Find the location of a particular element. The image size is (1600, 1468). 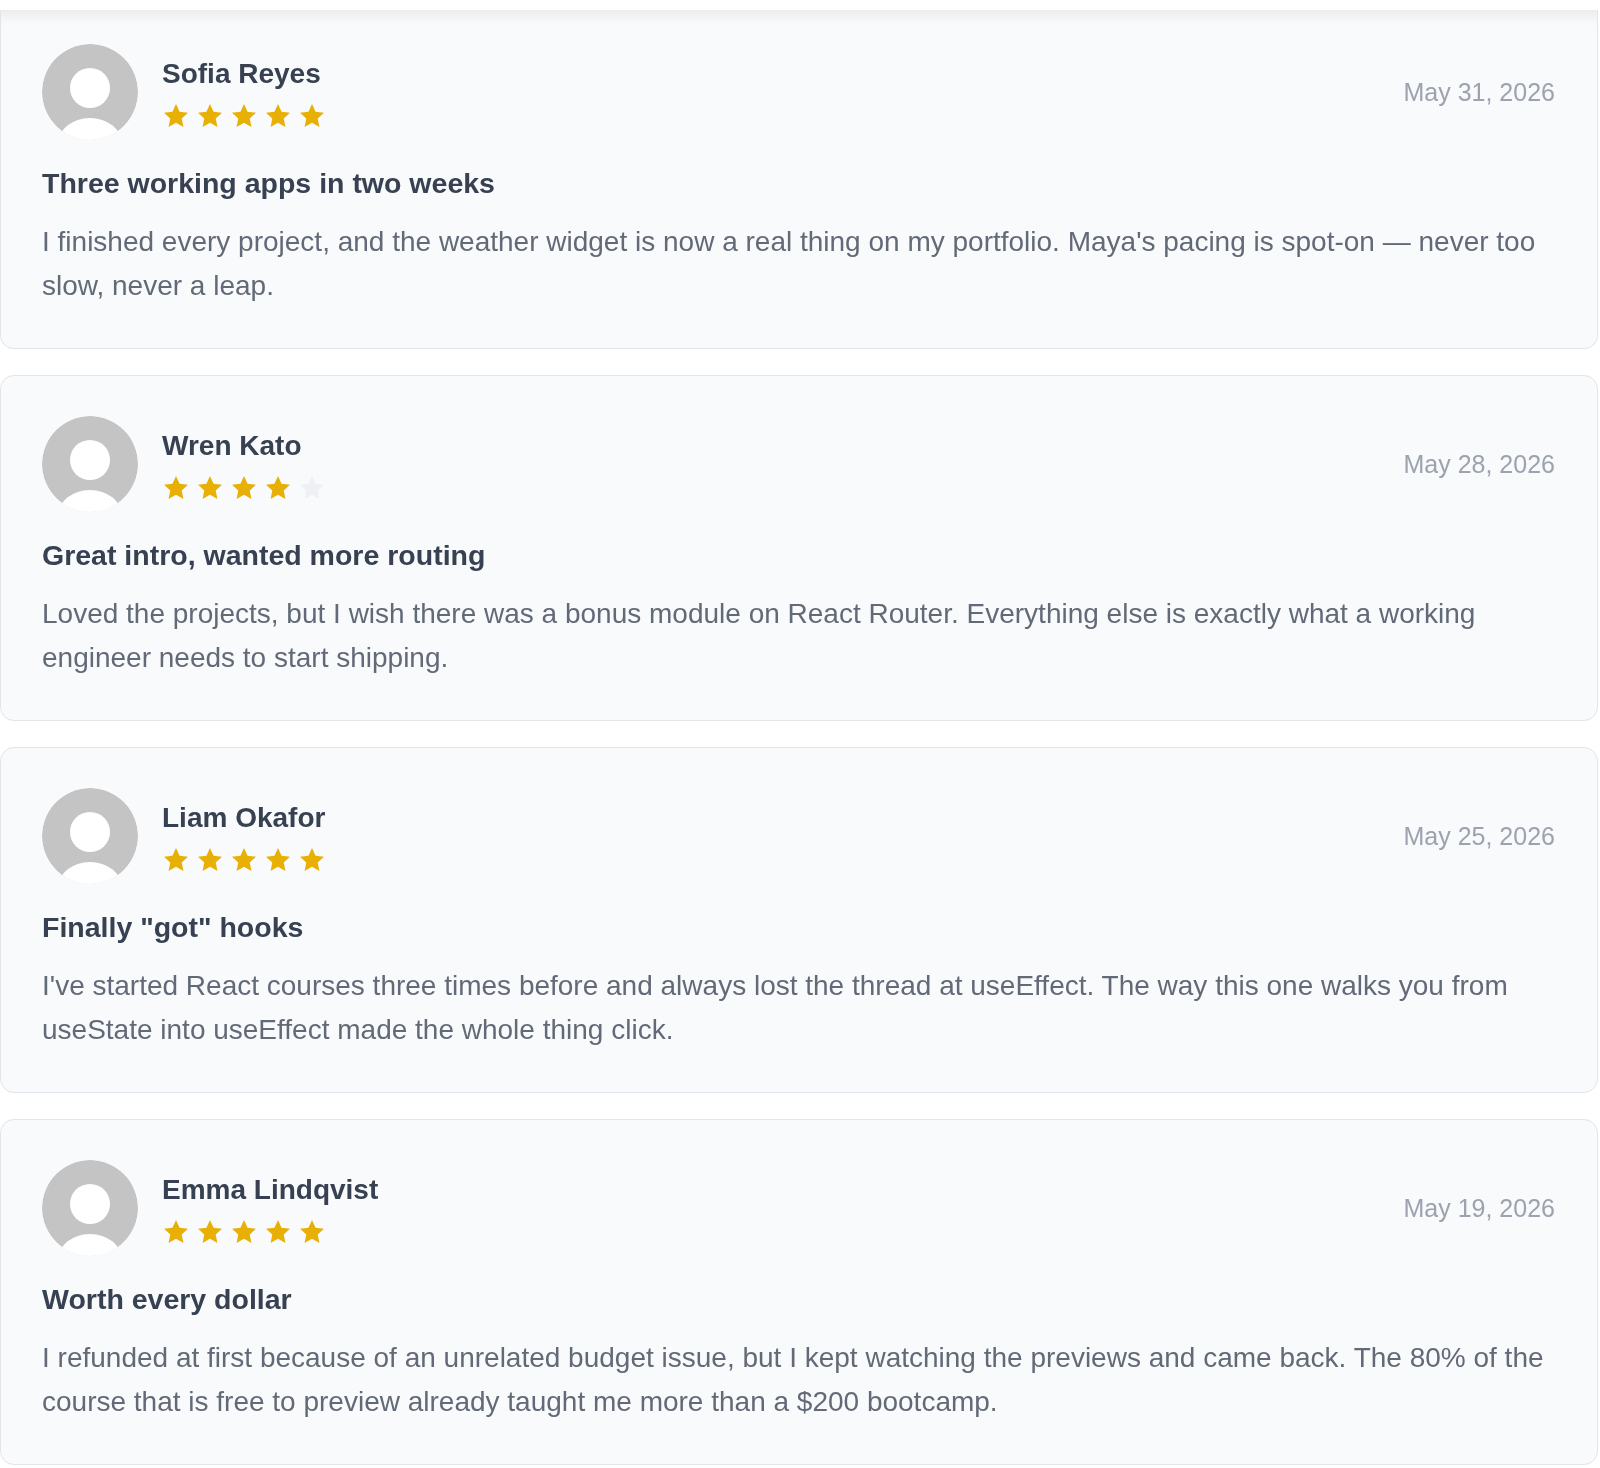

review-date: May 31, 2026 is located at coordinates (1479, 92).